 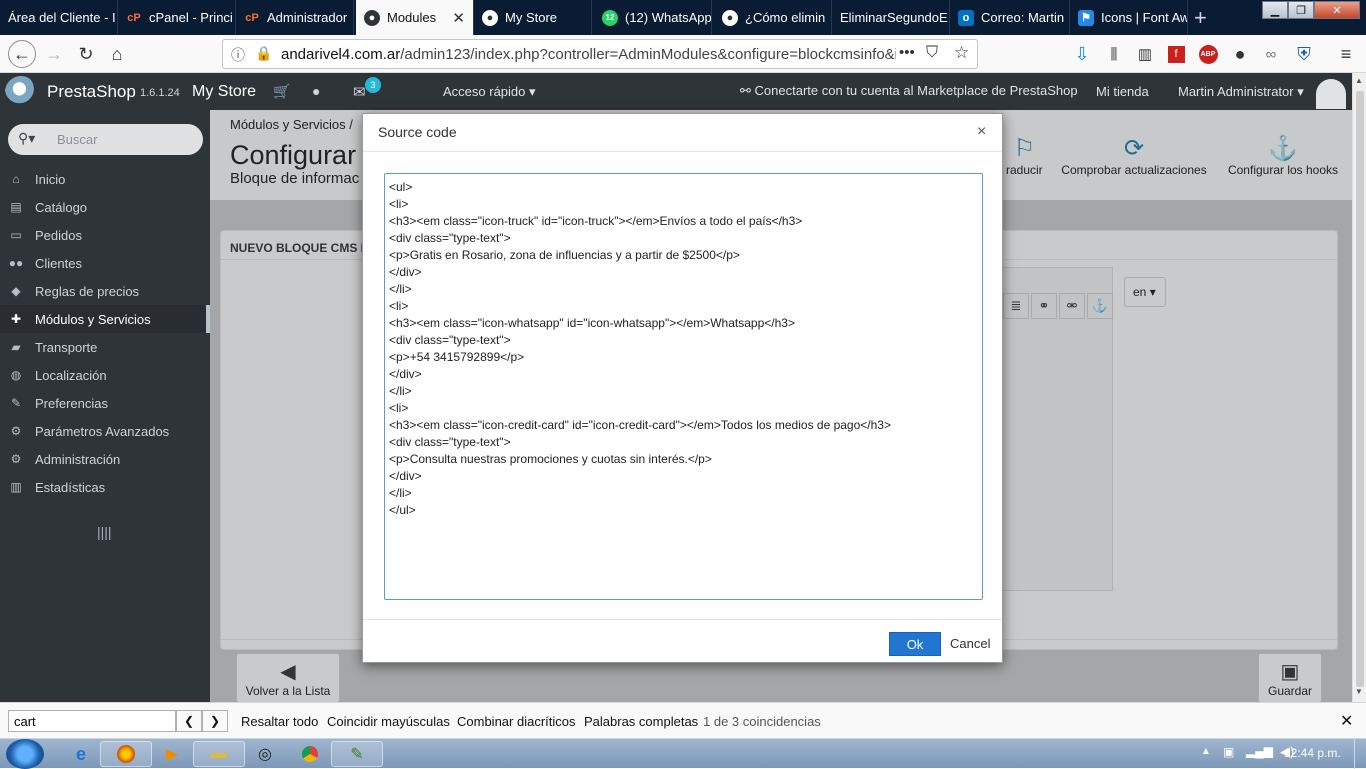 I want to click on translate-button: ⚐ raducir, so click(x=1024, y=155).